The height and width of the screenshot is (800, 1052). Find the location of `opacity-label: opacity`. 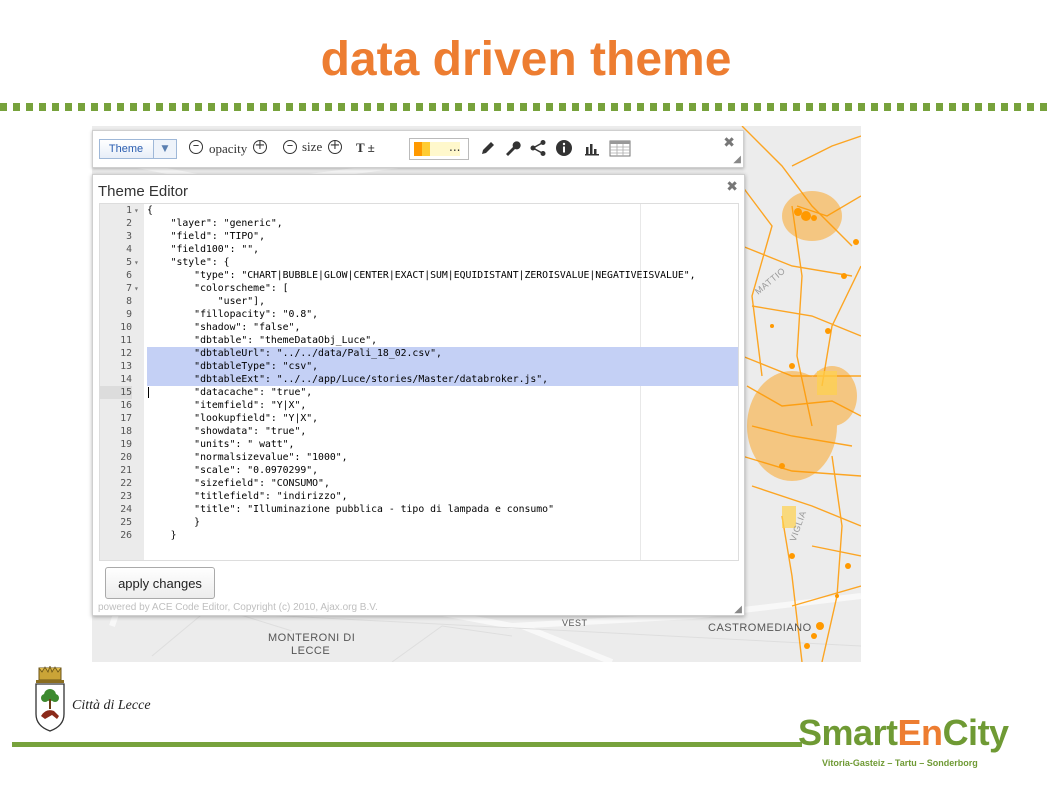

opacity-label: opacity is located at coordinates (228, 148).